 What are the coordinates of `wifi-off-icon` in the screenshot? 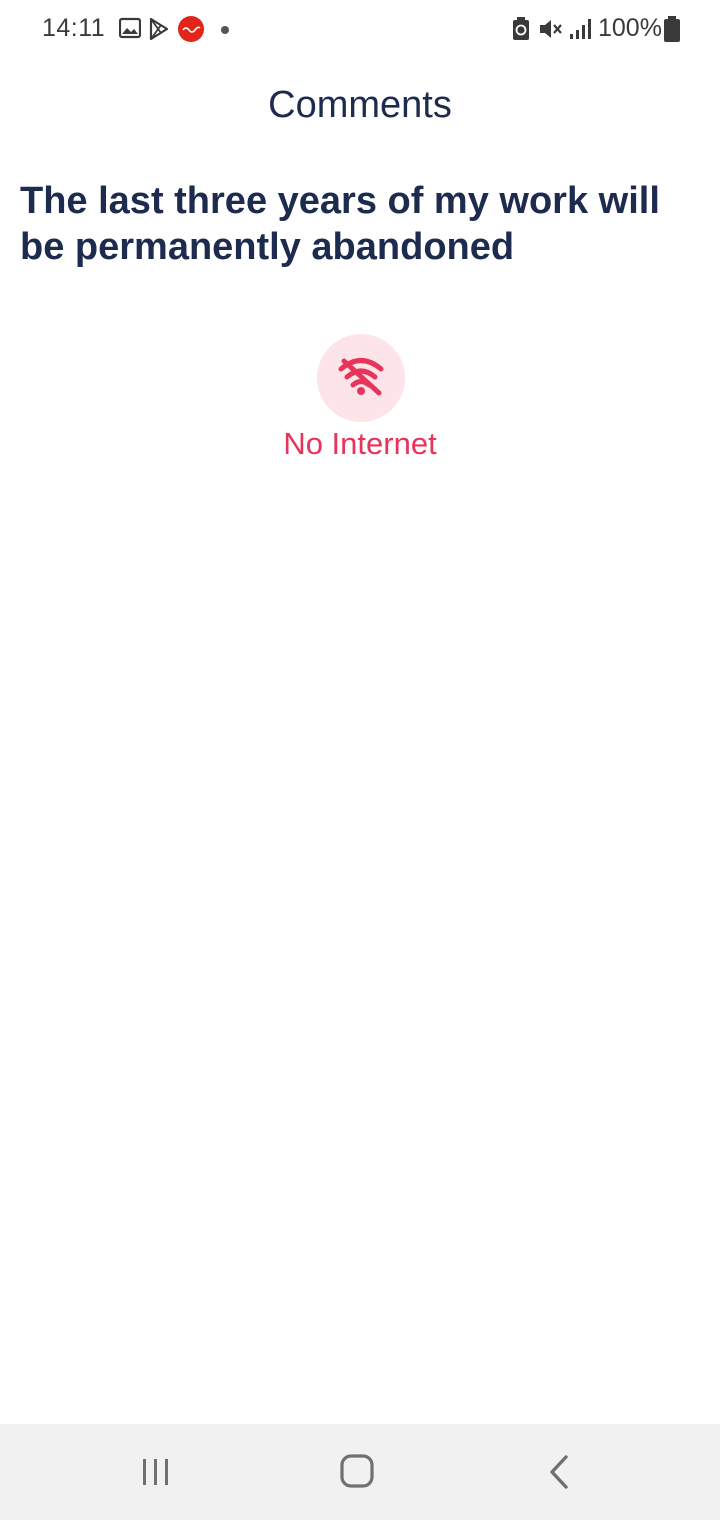 It's located at (361, 377).